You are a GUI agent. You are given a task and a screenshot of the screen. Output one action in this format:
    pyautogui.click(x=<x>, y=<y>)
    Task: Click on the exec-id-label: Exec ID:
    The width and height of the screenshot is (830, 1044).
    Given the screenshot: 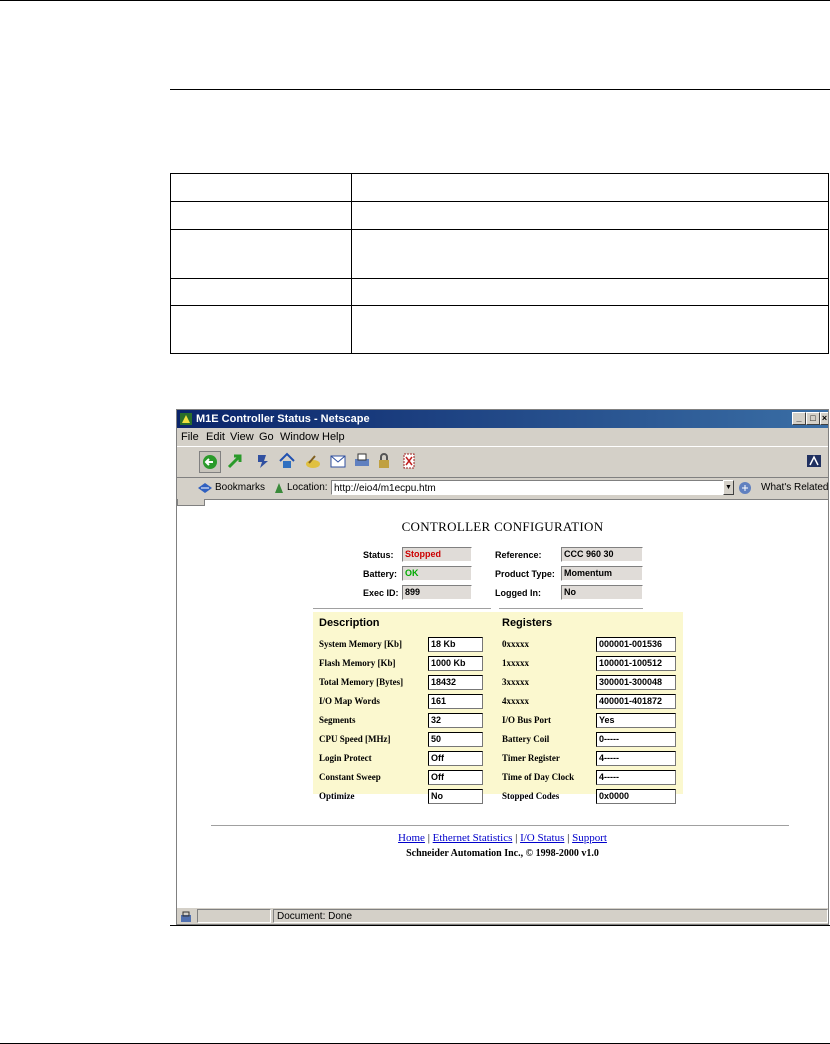 What is the action you would take?
    pyautogui.click(x=381, y=593)
    